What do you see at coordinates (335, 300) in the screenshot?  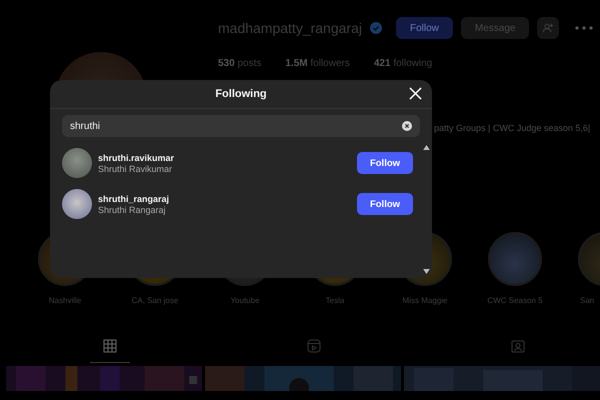 I see `highlight-label: Tesla` at bounding box center [335, 300].